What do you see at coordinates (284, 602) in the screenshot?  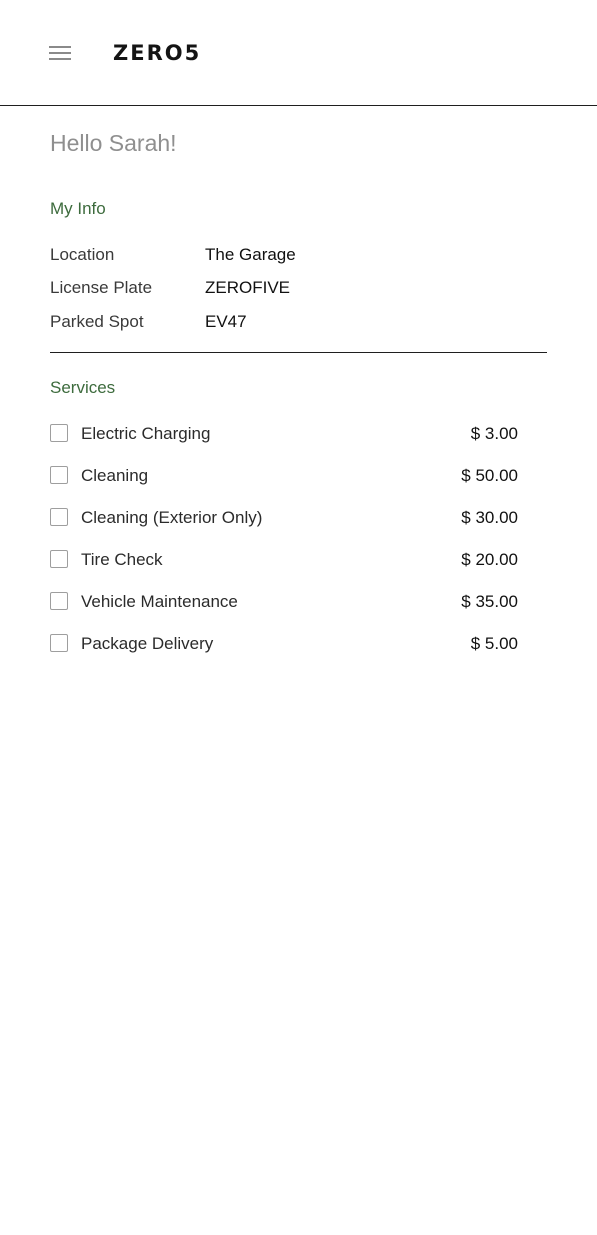 I see `service-row-vehicle-maintenance: Vehicle Maintenance $ 35.00` at bounding box center [284, 602].